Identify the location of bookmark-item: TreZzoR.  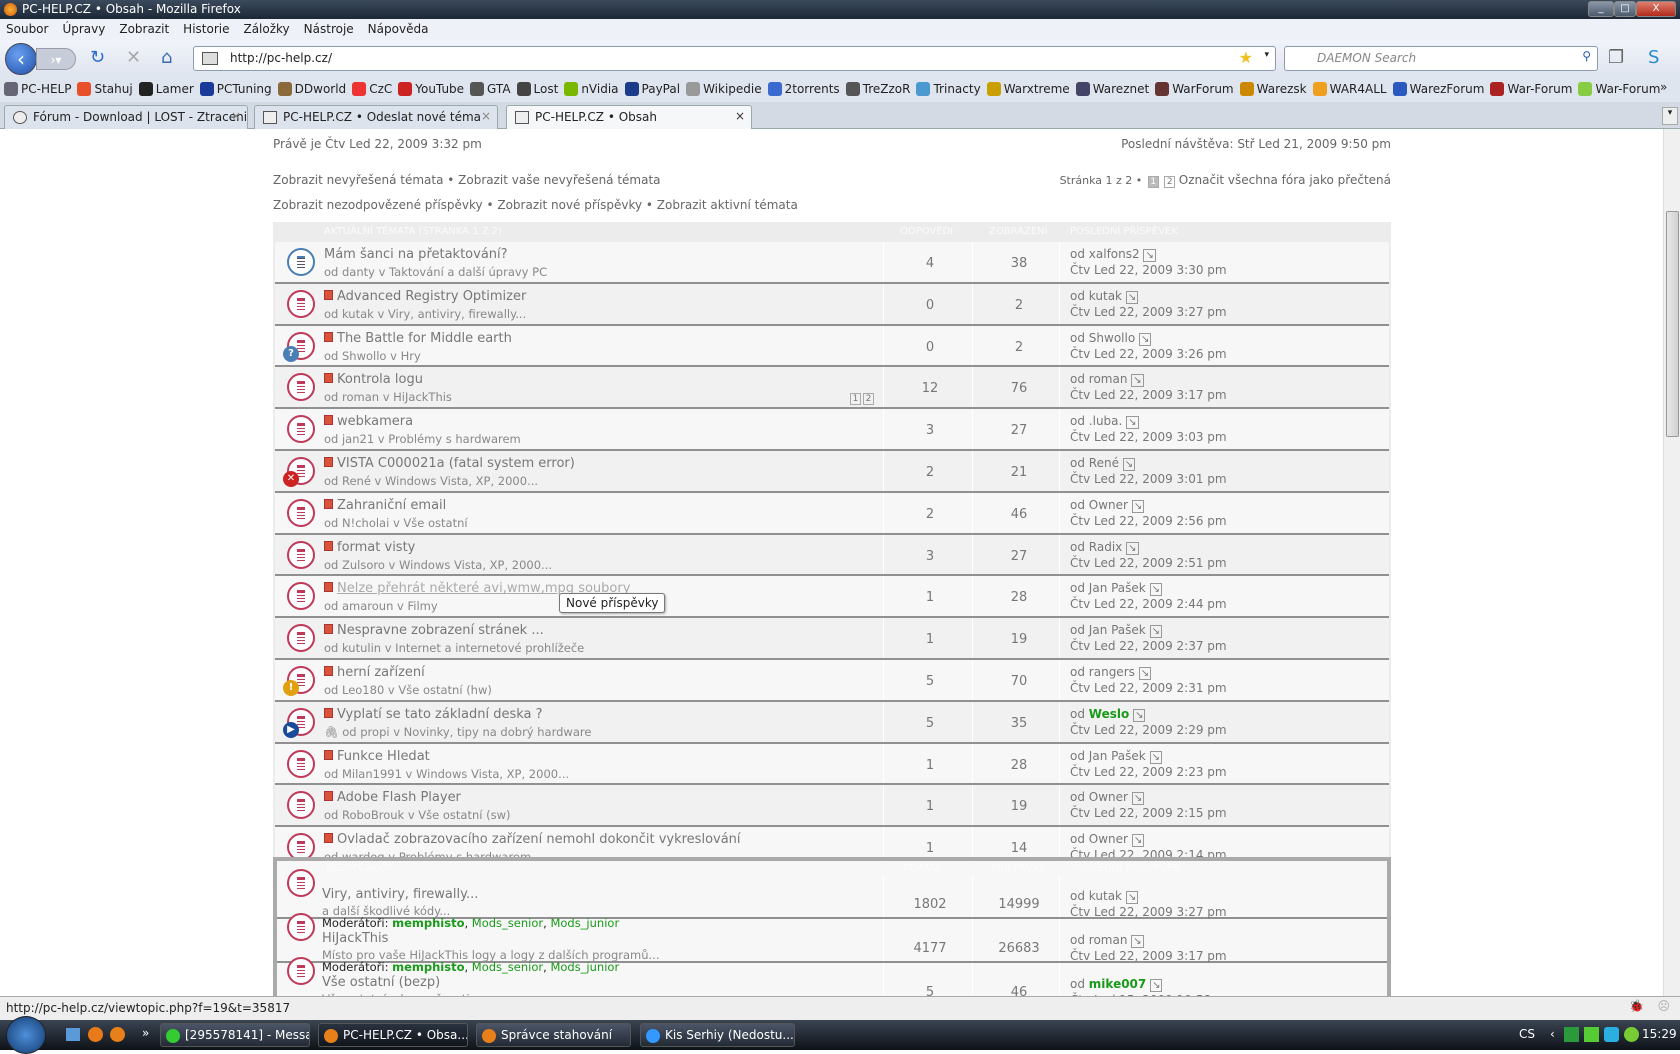
(877, 88).